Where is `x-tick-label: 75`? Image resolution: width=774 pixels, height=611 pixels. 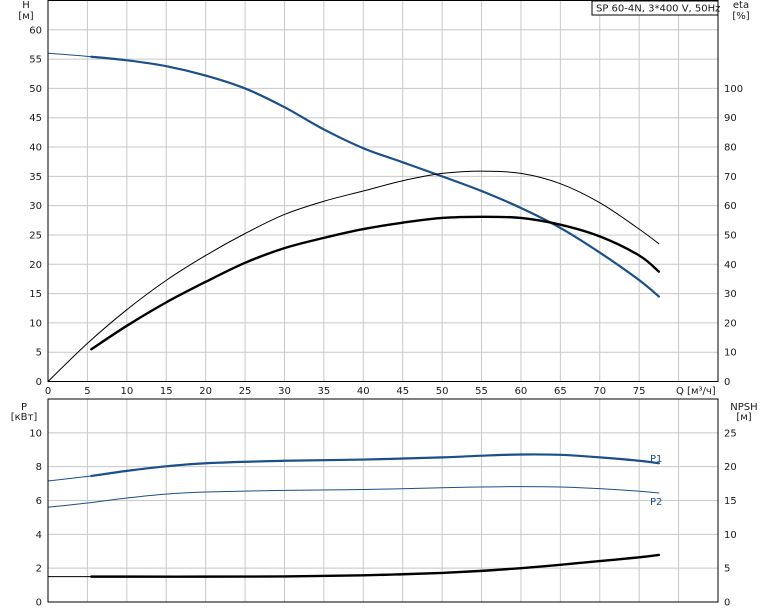
x-tick-label: 75 is located at coordinates (639, 391).